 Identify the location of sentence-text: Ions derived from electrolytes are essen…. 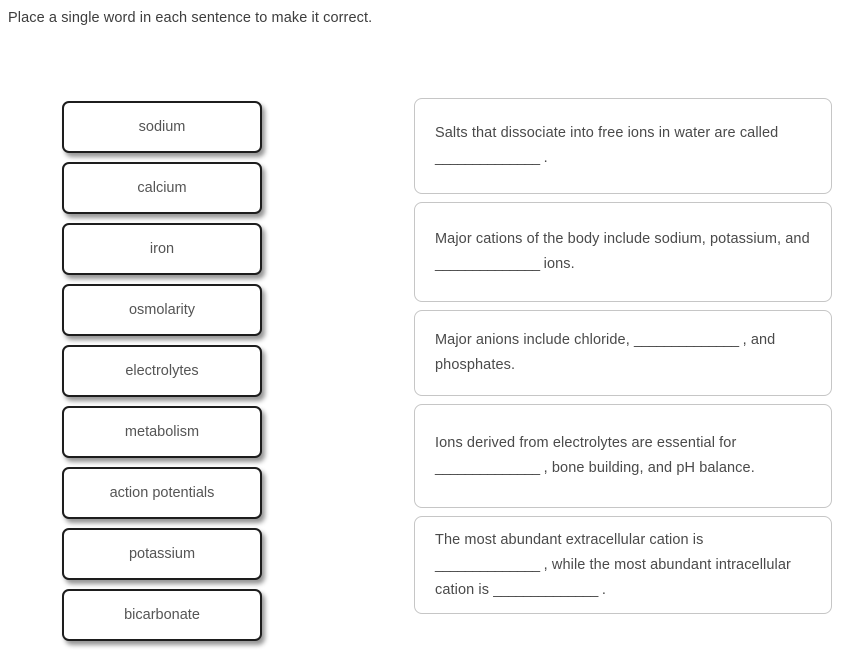
(623, 456).